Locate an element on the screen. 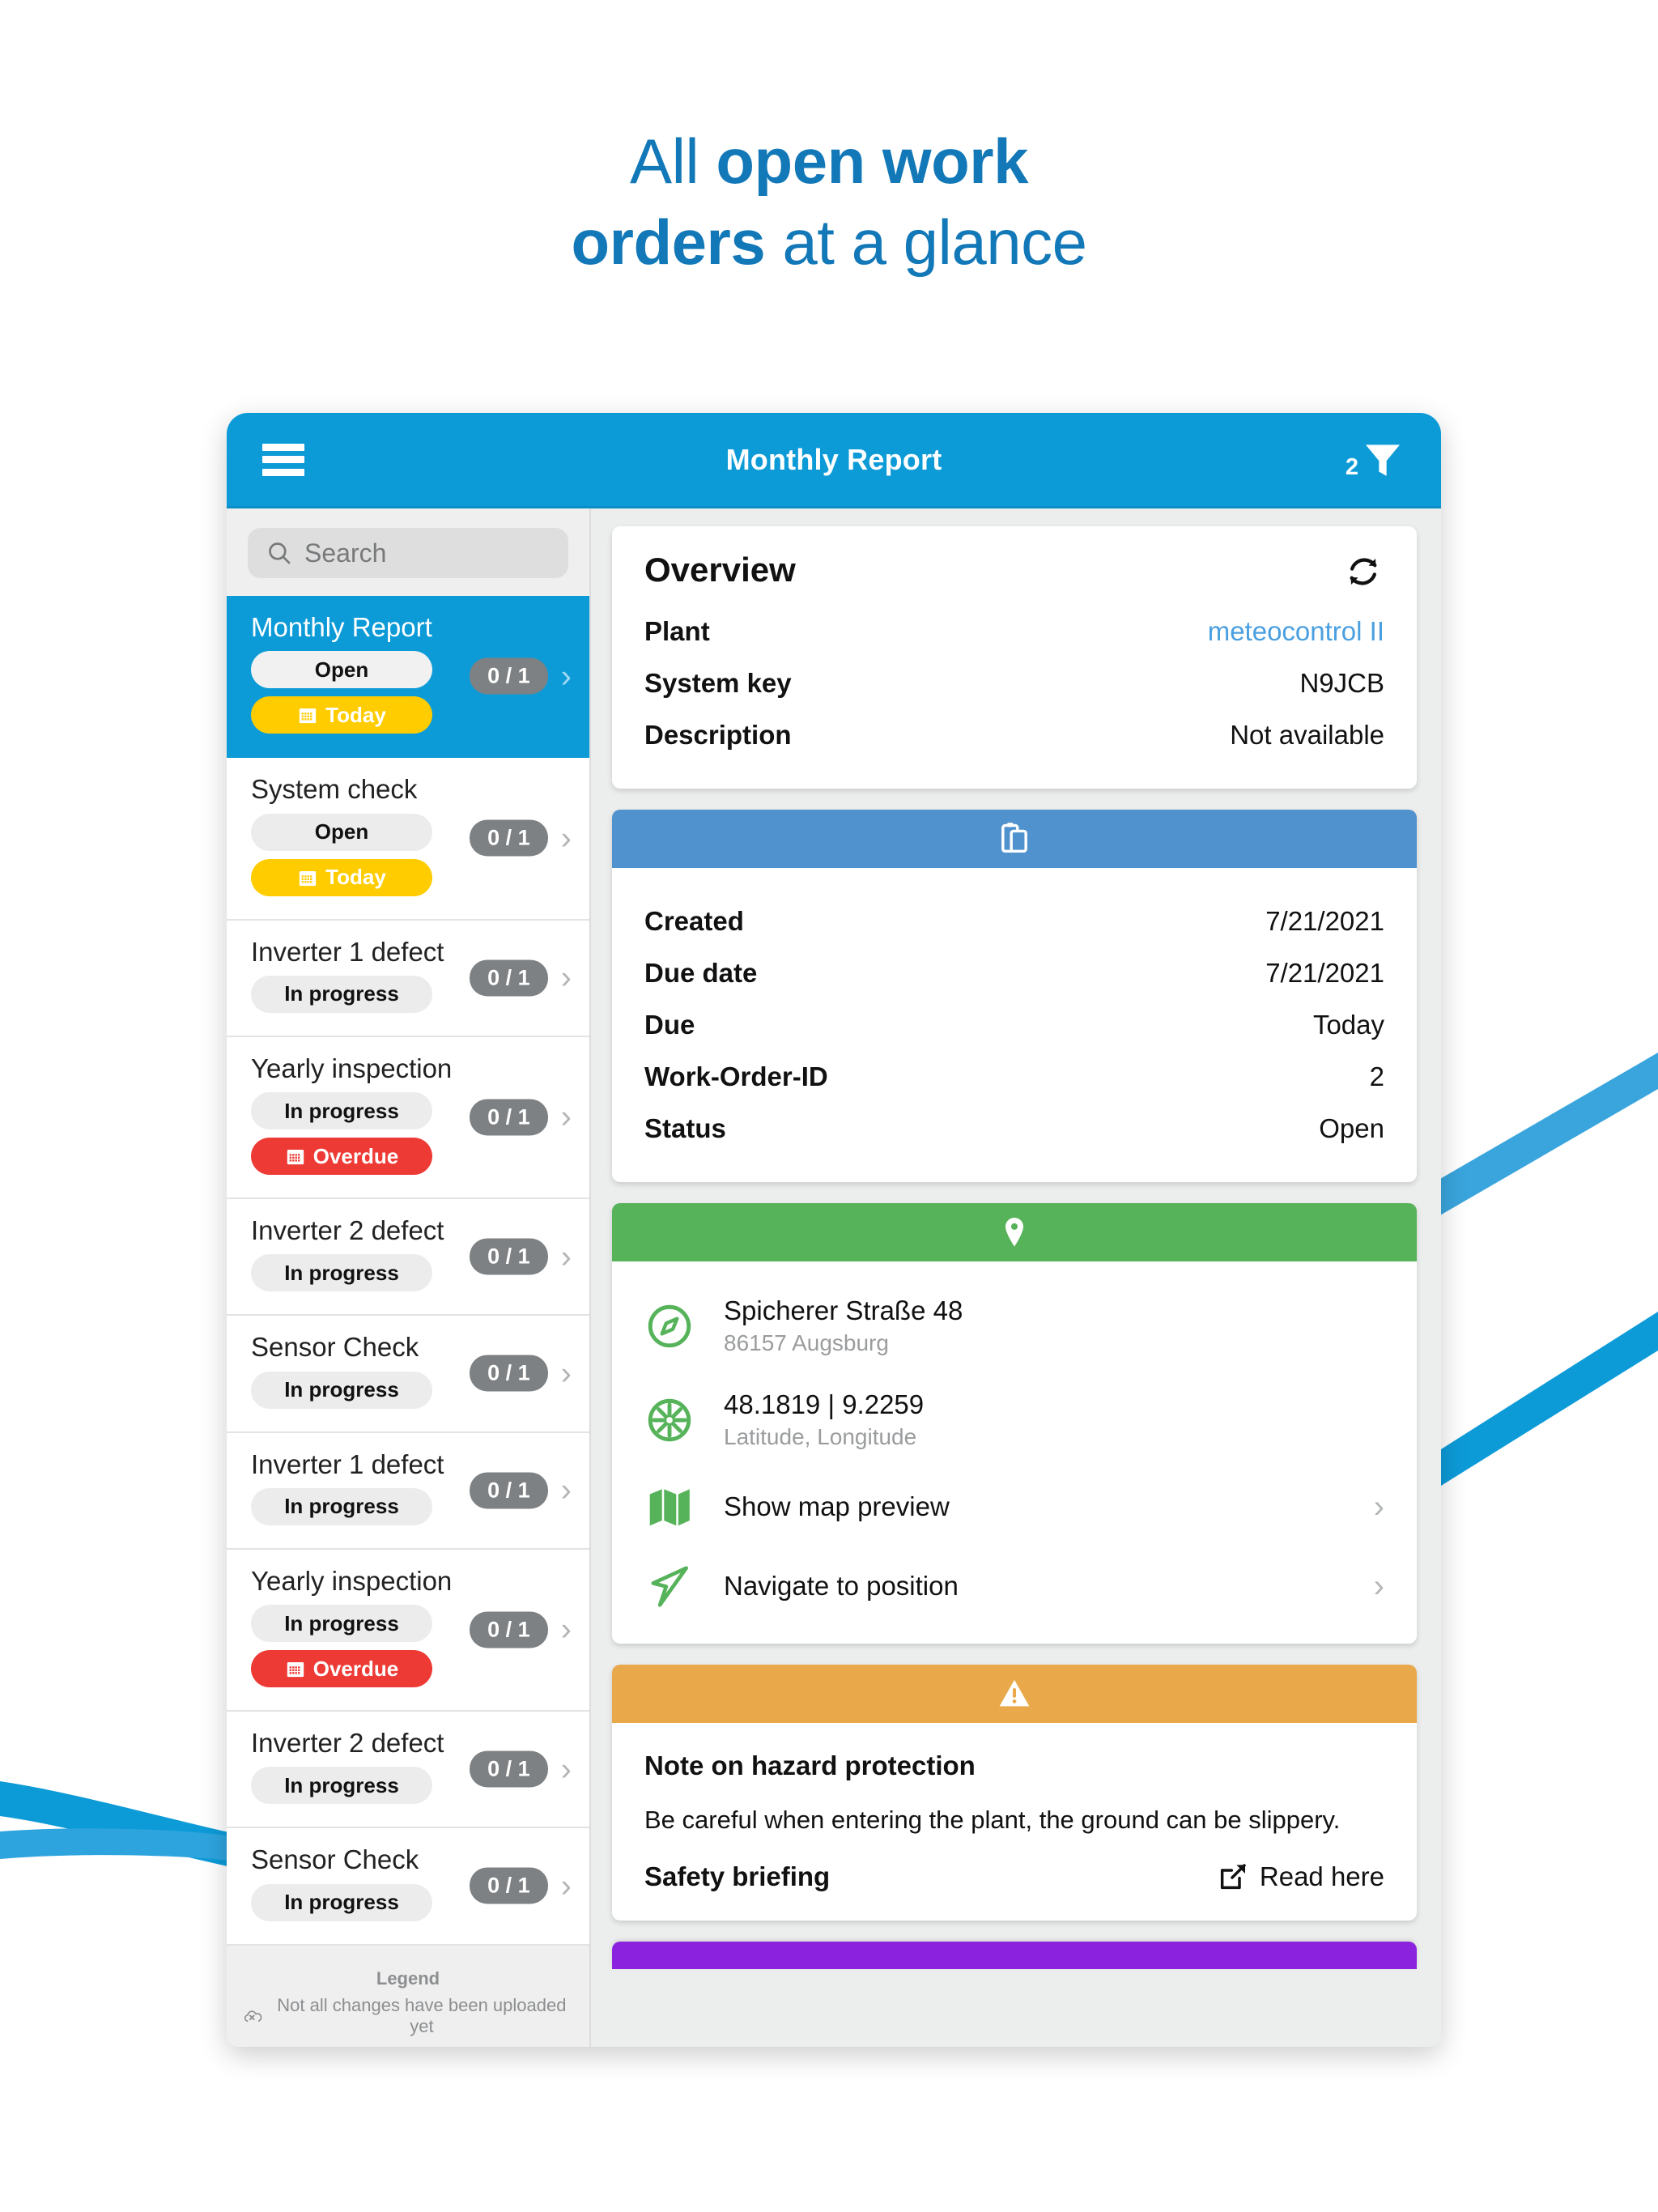 The height and width of the screenshot is (2212, 1658). search-area: Search is located at coordinates (408, 552).